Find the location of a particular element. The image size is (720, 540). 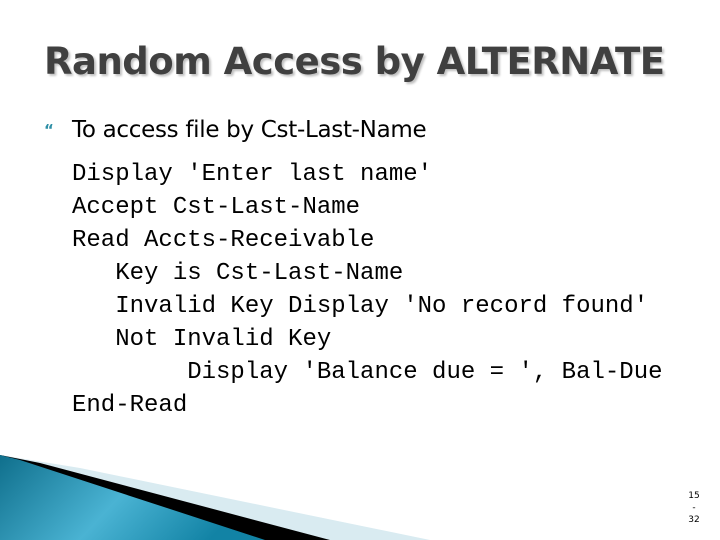

wave-blue-band is located at coordinates (132, 497).